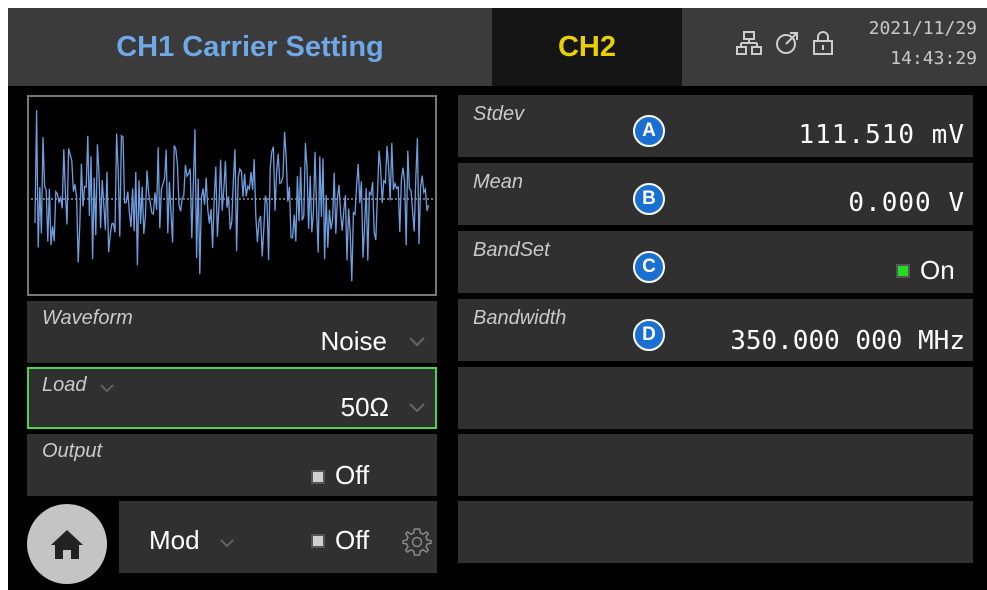 The image size is (987, 590). I want to click on bandwidth-value: 350.000 000 MHz, so click(847, 341).